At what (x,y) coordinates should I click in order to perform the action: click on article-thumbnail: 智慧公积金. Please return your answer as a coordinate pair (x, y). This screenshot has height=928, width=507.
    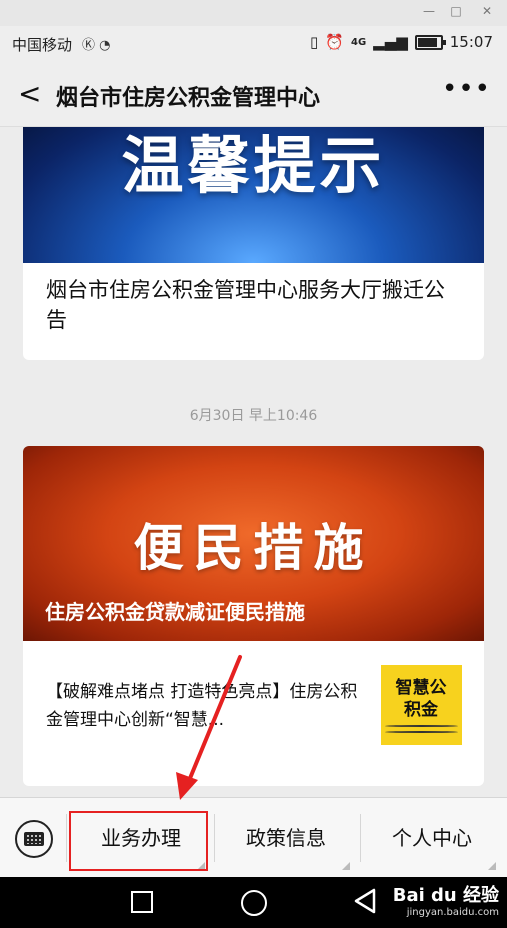
    Looking at the image, I should click on (421, 705).